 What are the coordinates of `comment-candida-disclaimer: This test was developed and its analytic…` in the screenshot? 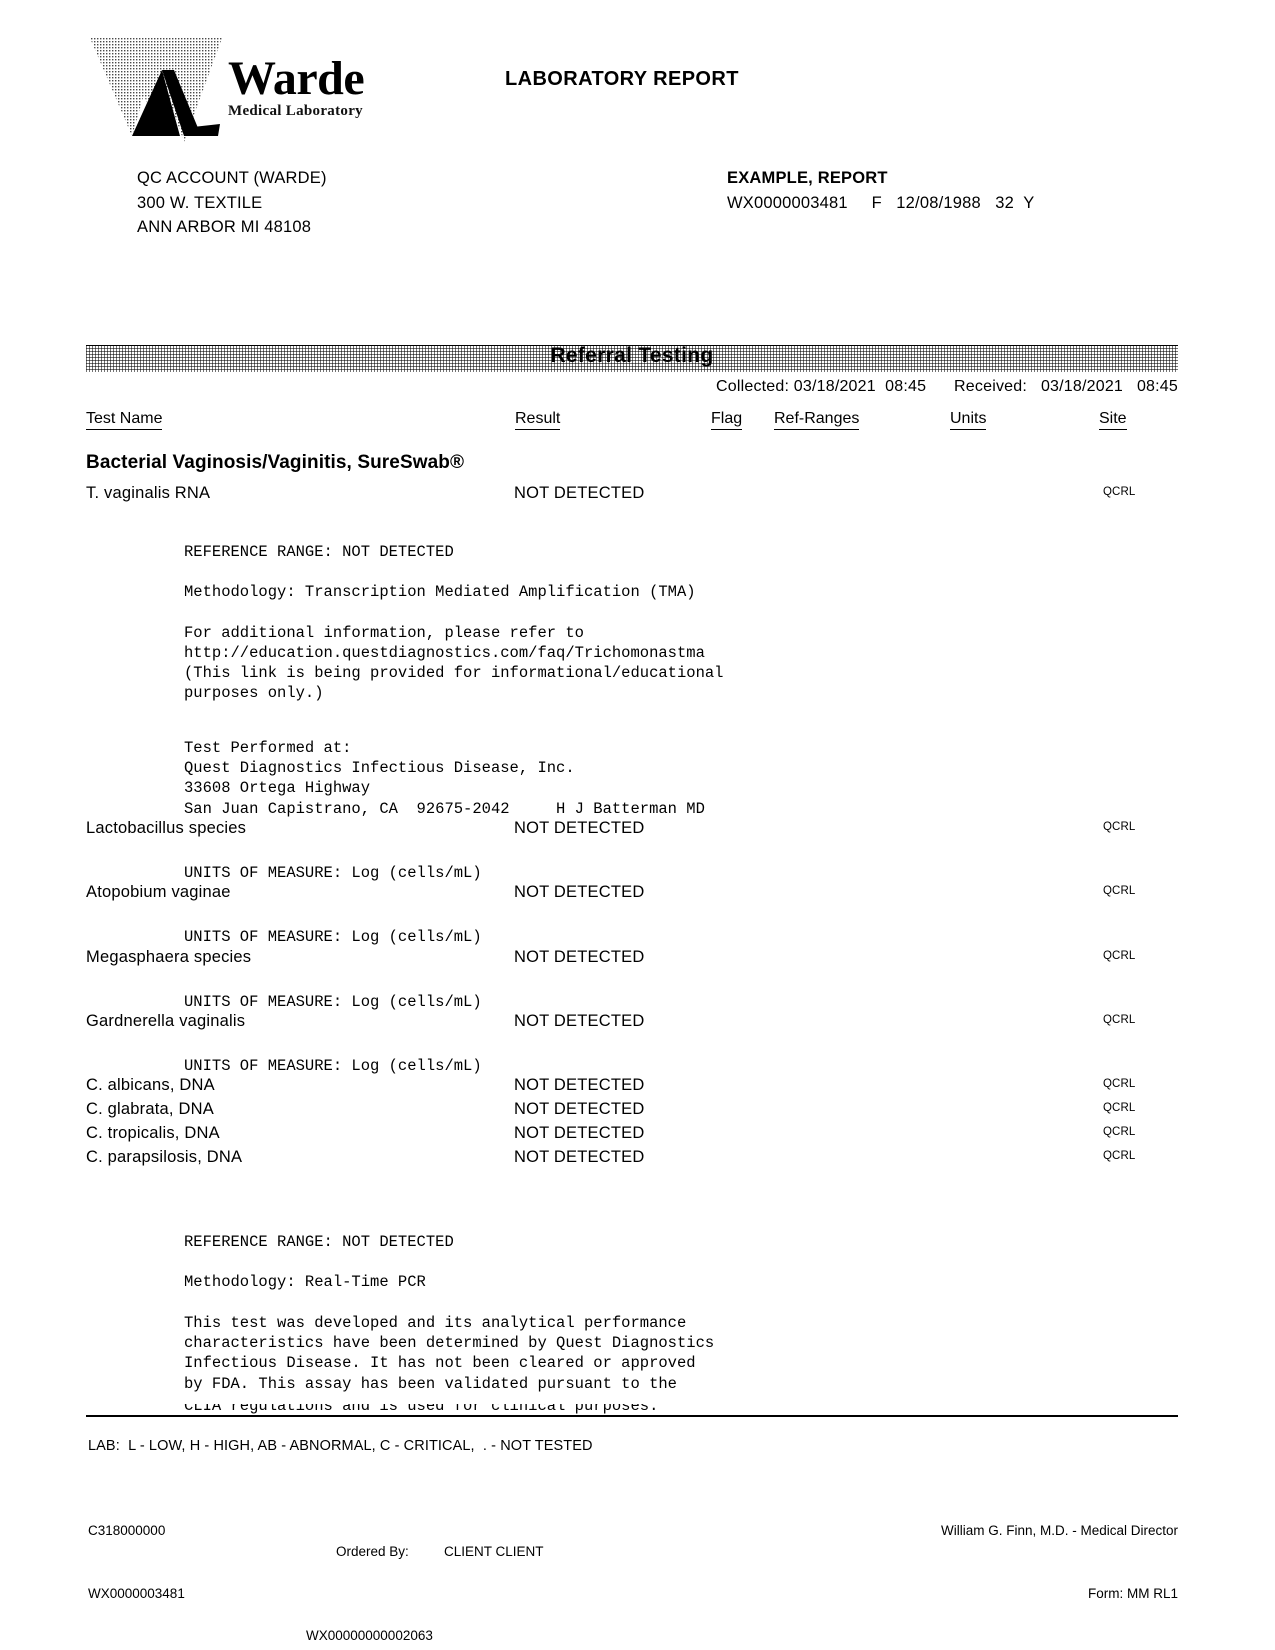 It's located at (449, 1353).